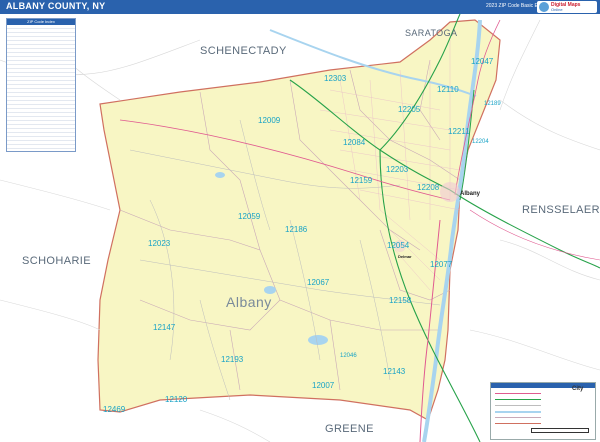  I want to click on zip-label-12009: 12009, so click(269, 120).